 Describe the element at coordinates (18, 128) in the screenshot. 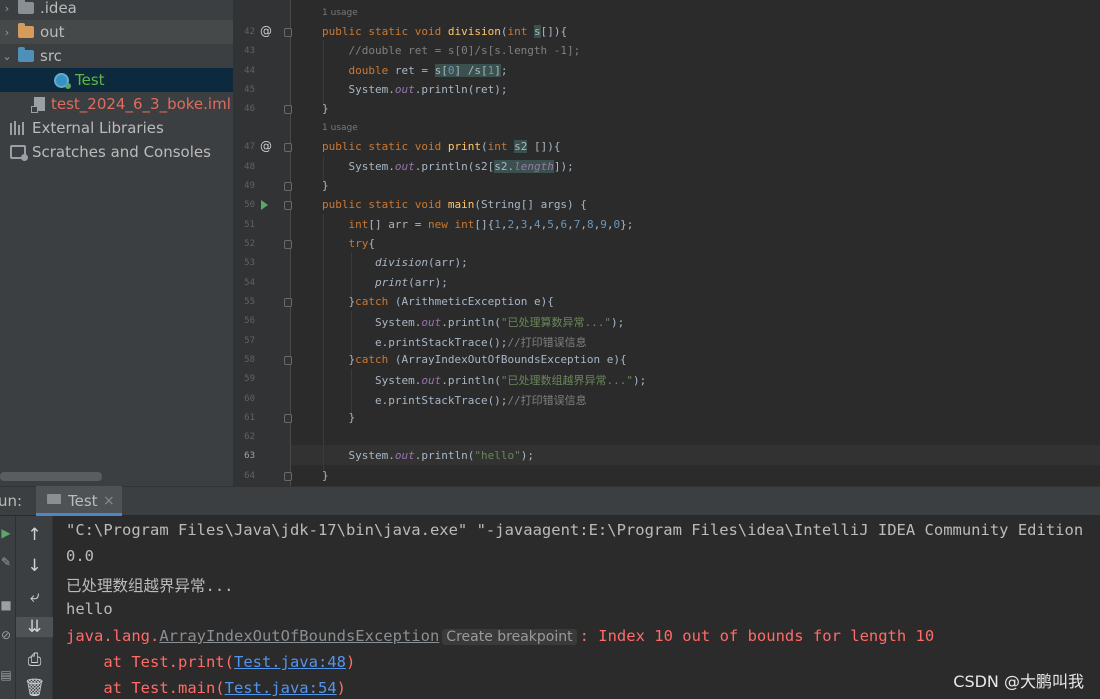

I see `libraries-icon` at that location.